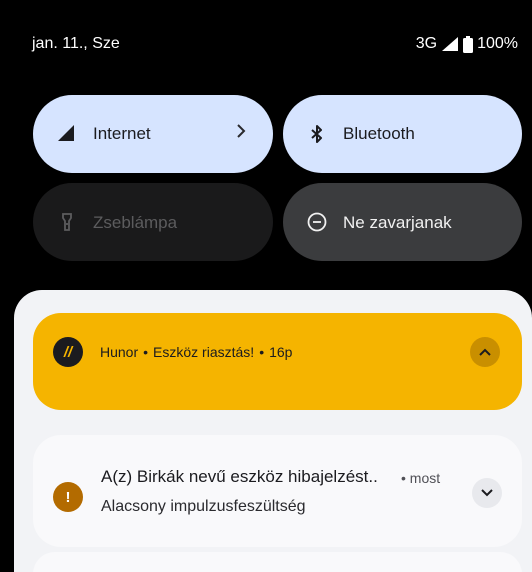 Image resolution: width=532 pixels, height=572 pixels. What do you see at coordinates (426, 43) in the screenshot?
I see `network-type: 3G` at bounding box center [426, 43].